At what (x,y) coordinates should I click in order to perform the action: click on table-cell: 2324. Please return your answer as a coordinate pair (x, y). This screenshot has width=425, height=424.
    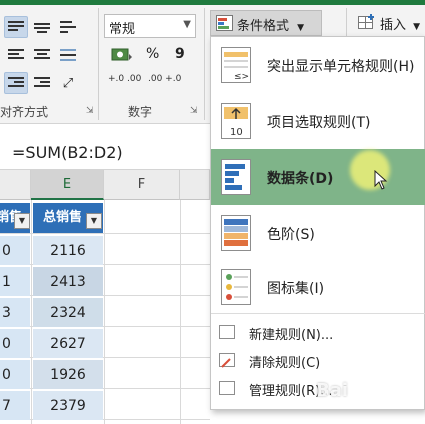
    Looking at the image, I should click on (68, 313).